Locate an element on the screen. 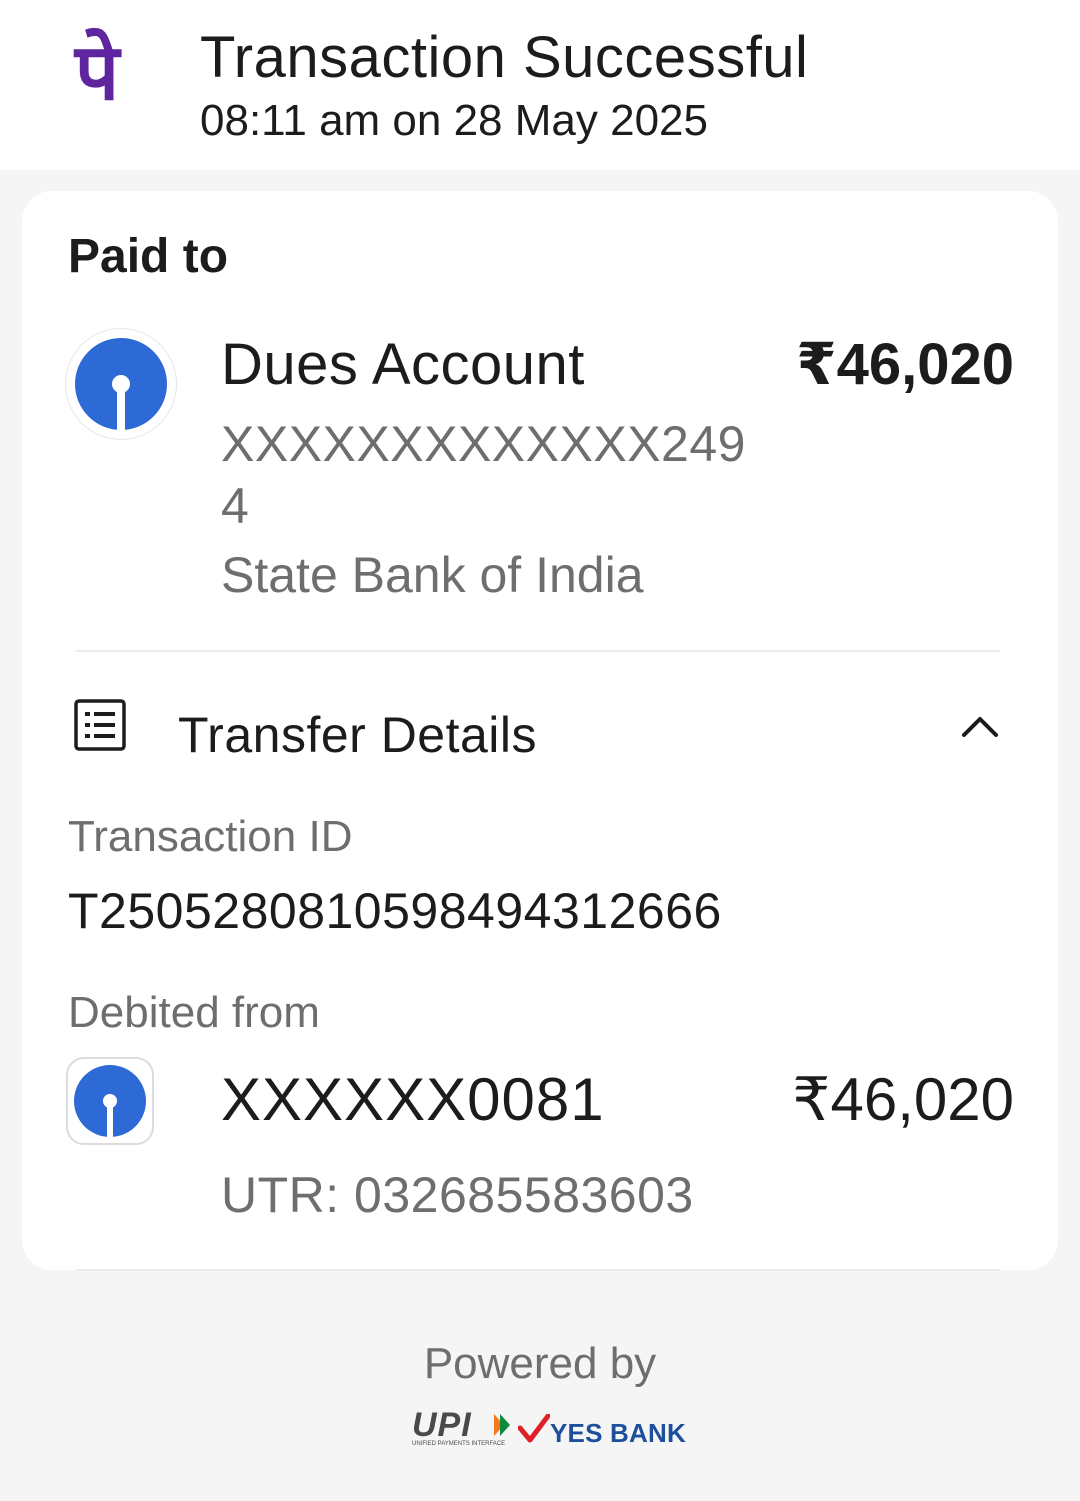  transaction-id-value: T2505280810598494312666 is located at coordinates (395, 911).